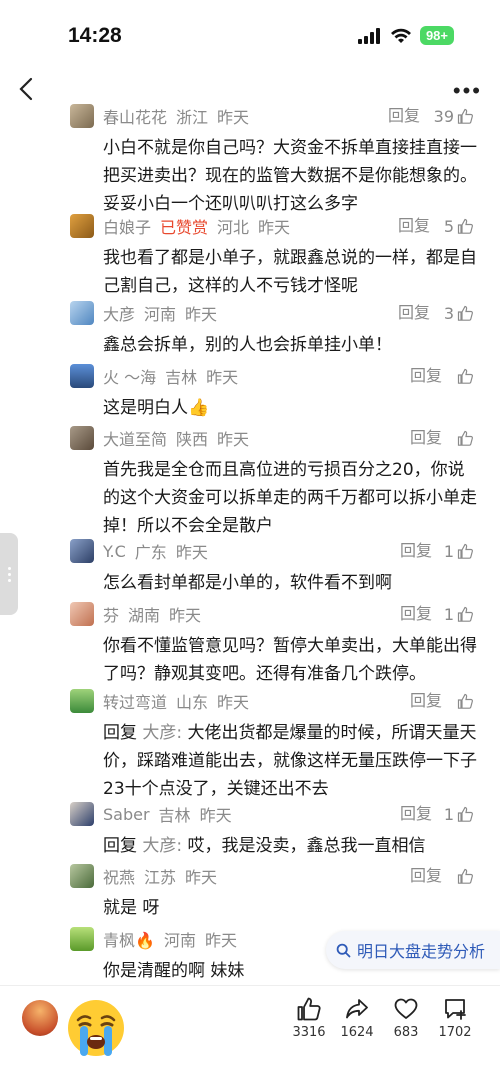 The width and height of the screenshot is (500, 1088). What do you see at coordinates (247, 345) in the screenshot?
I see `comment-text: 鑫总会拆单，别的人也会拆单挂小单！` at bounding box center [247, 345].